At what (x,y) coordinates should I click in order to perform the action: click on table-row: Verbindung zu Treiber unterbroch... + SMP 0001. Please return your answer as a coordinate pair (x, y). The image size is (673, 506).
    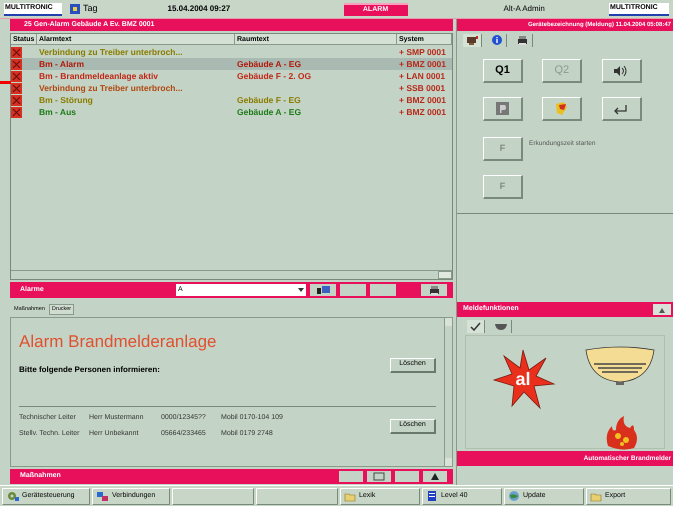
    Looking at the image, I should click on (231, 52).